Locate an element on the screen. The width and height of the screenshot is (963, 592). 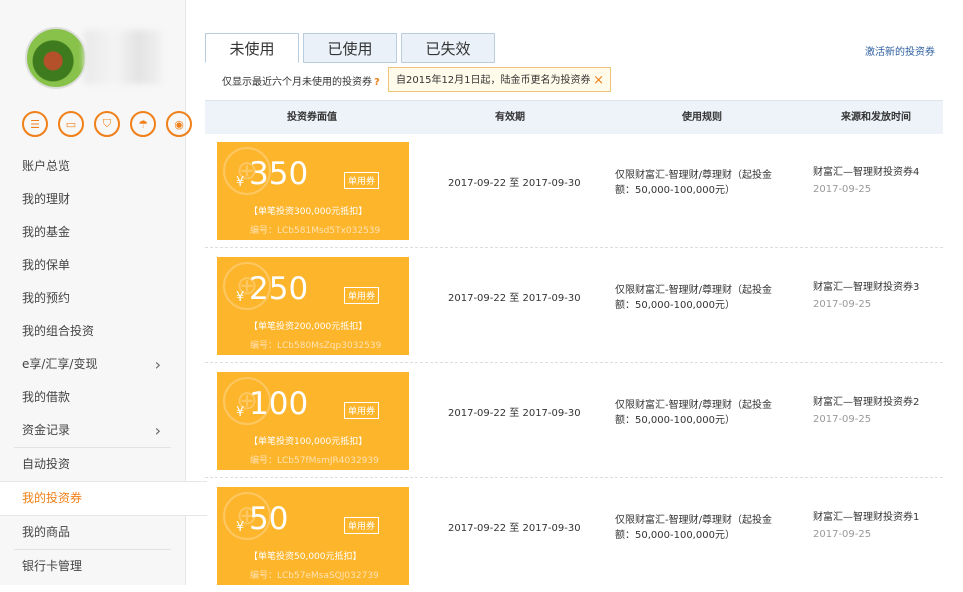
coupon-limit: 【单笔投资300,000元抵扣】 is located at coordinates (308, 212).